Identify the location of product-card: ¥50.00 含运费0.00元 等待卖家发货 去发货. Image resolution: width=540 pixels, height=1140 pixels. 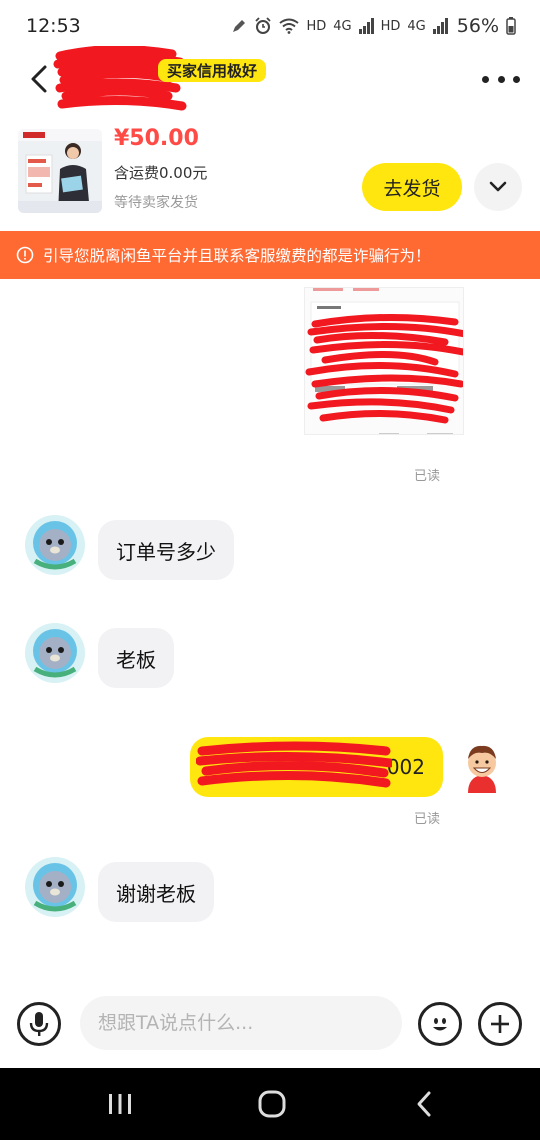
(270, 174).